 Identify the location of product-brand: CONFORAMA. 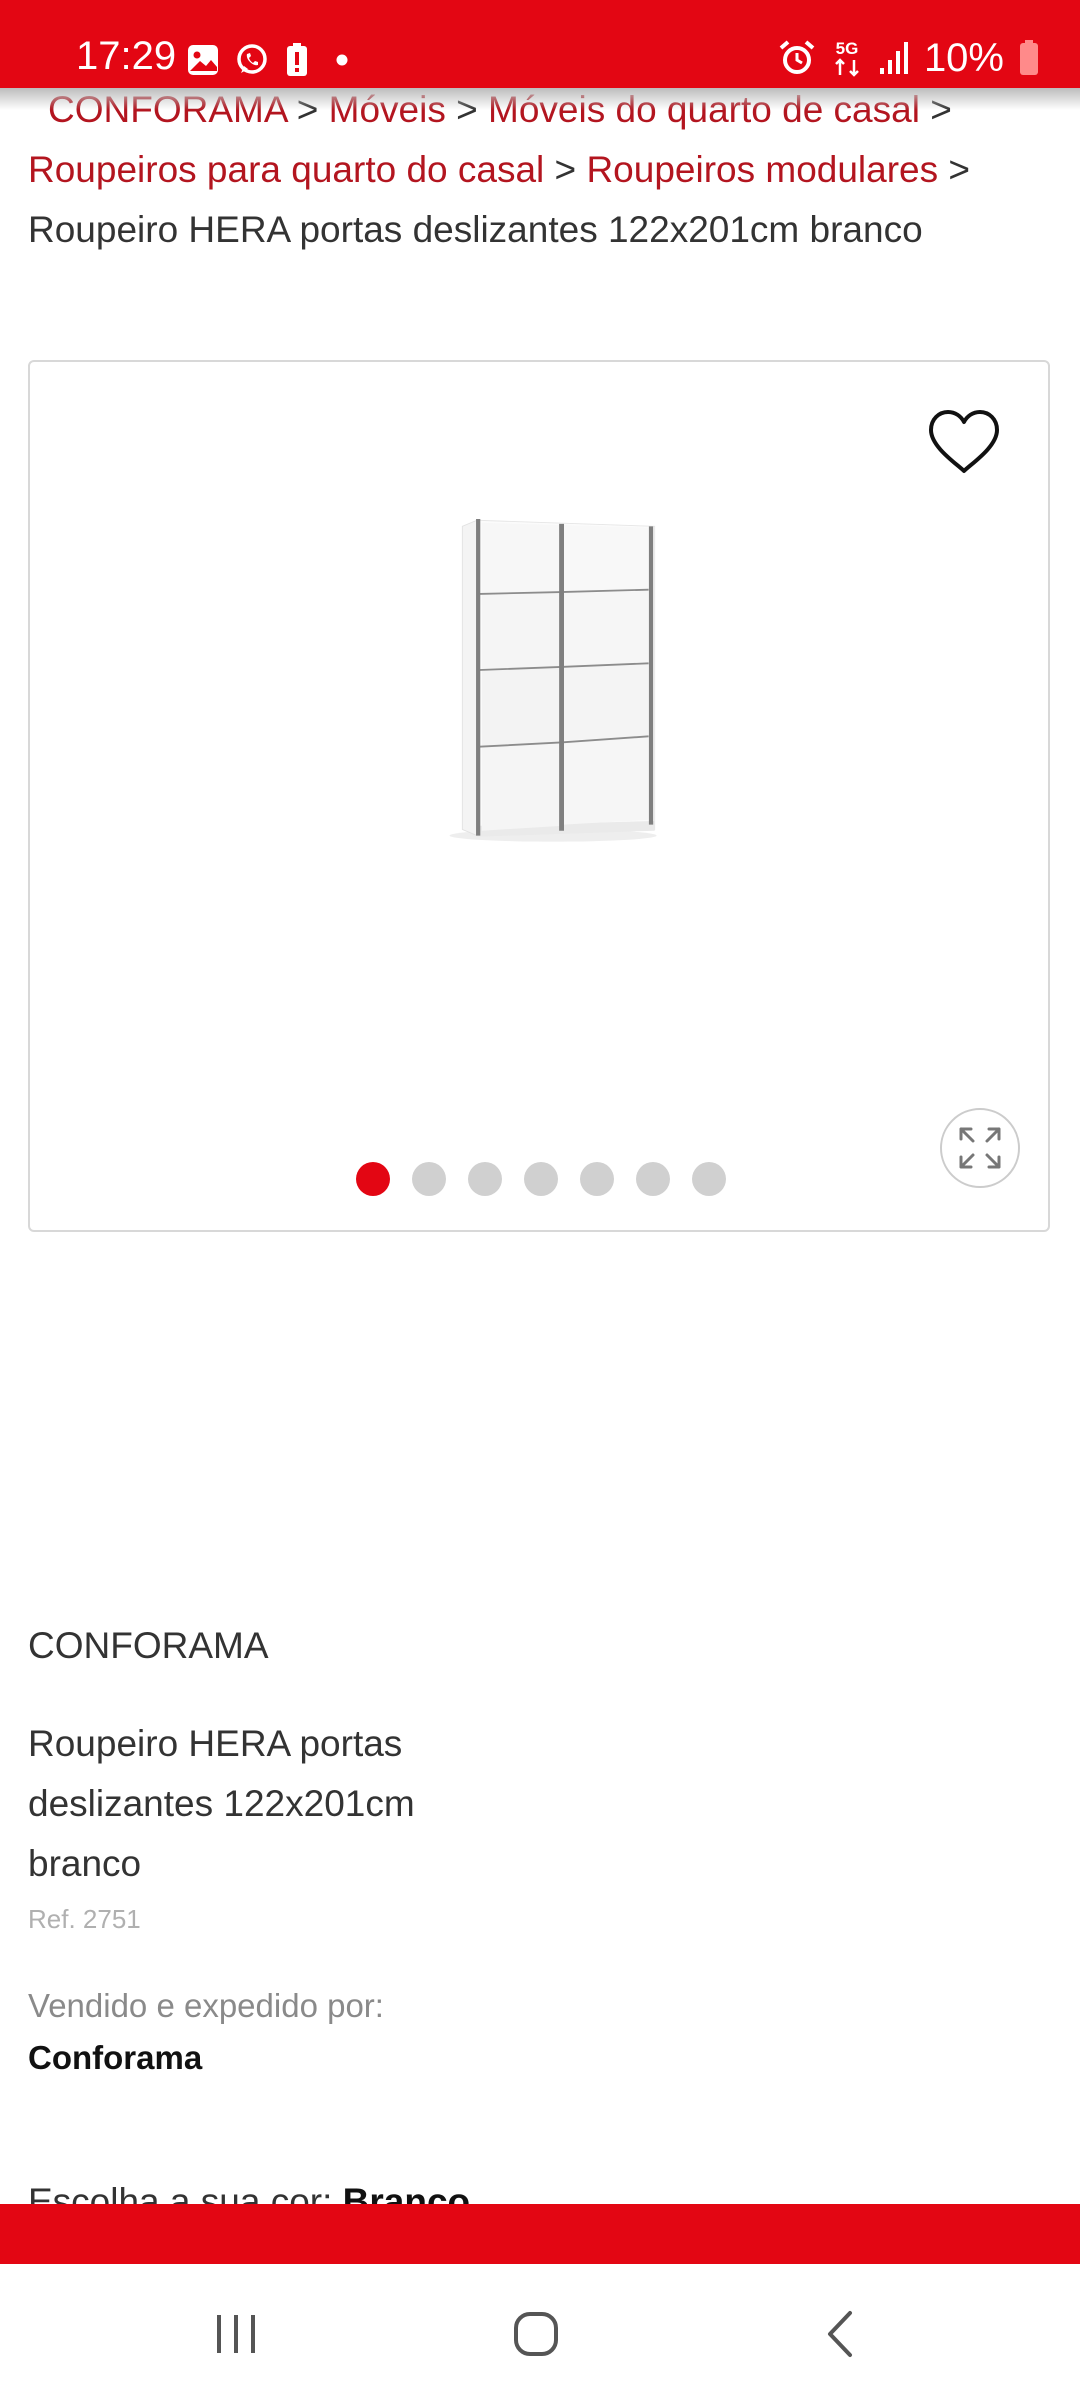
(148, 1645).